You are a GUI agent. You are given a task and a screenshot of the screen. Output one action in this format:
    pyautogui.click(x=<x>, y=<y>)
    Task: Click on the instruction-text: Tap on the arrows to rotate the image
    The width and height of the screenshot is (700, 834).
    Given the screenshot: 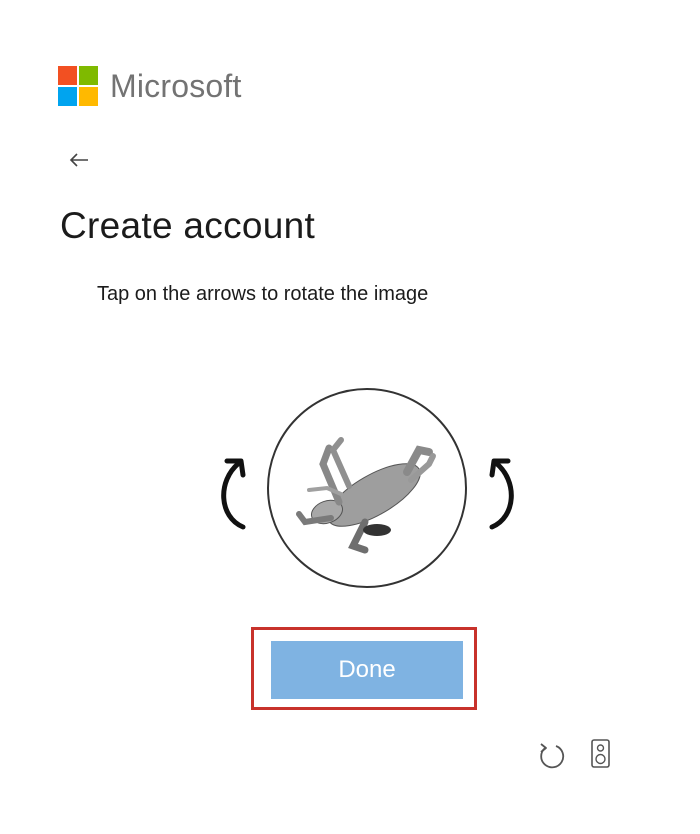 What is the action you would take?
    pyautogui.click(x=263, y=294)
    